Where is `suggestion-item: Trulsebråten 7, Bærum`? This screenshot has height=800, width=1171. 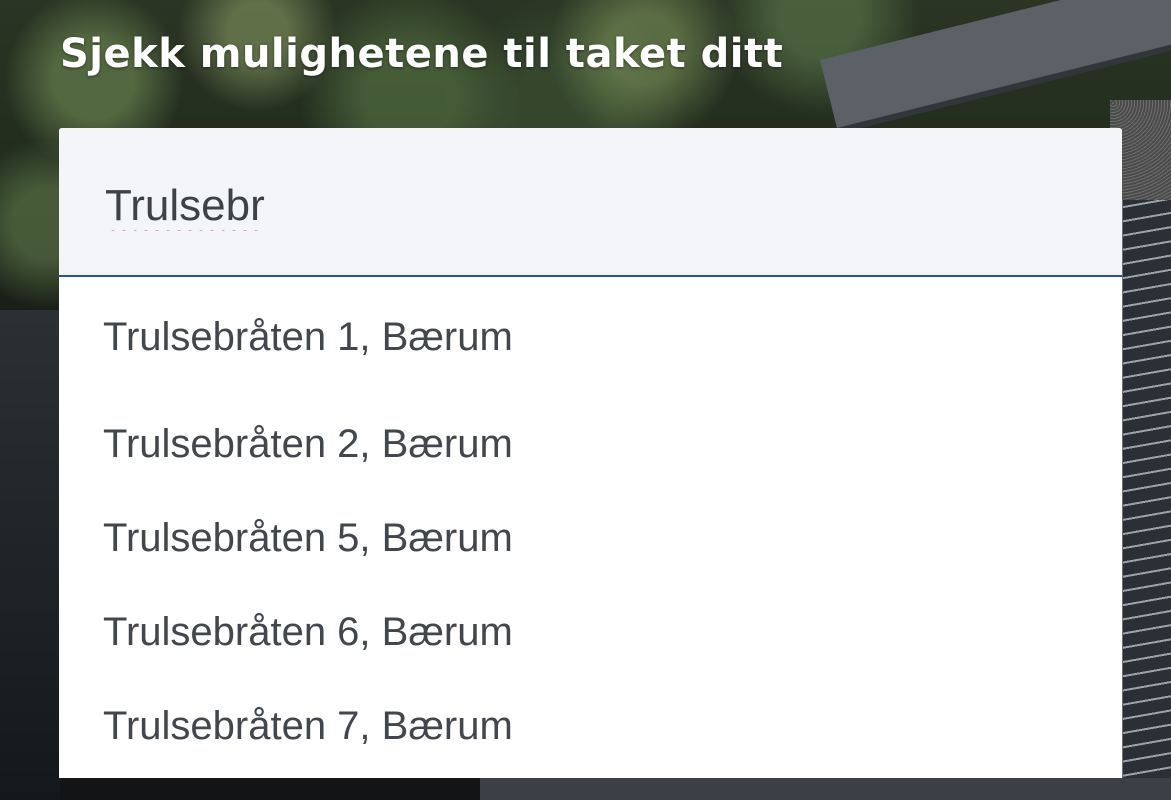
suggestion-item: Trulsebråten 7, Bærum is located at coordinates (590, 726).